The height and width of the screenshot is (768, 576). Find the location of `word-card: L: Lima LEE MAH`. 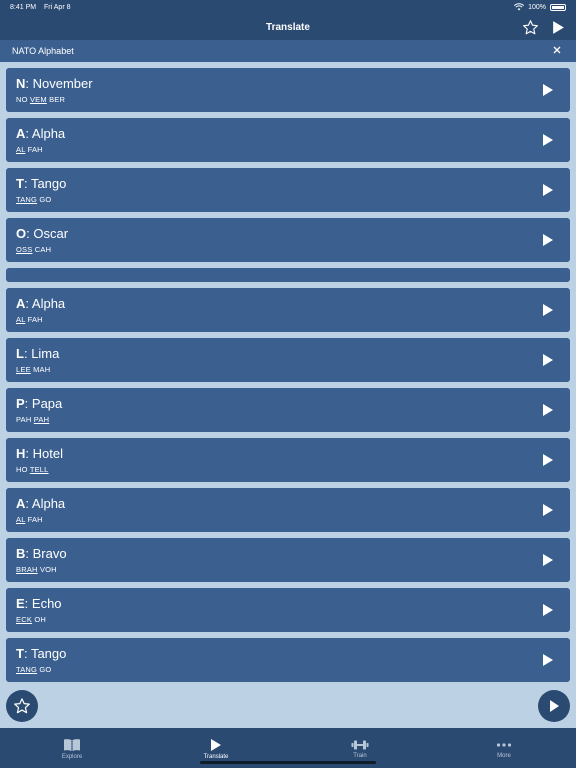

word-card: L: Lima LEE MAH is located at coordinates (288, 360).